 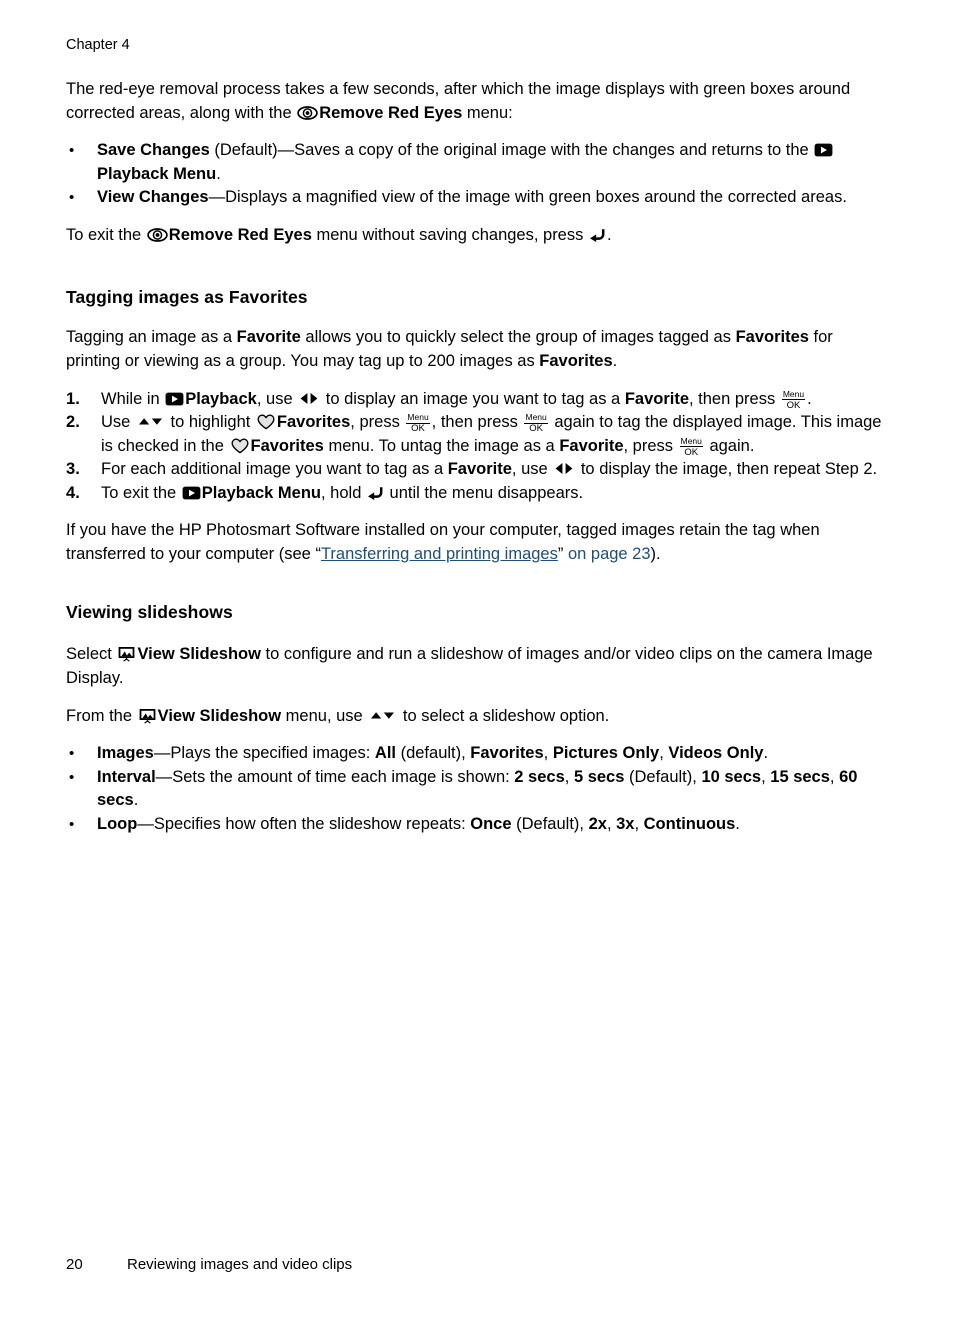 I want to click on running-head: Chapter 4, so click(x=98, y=45).